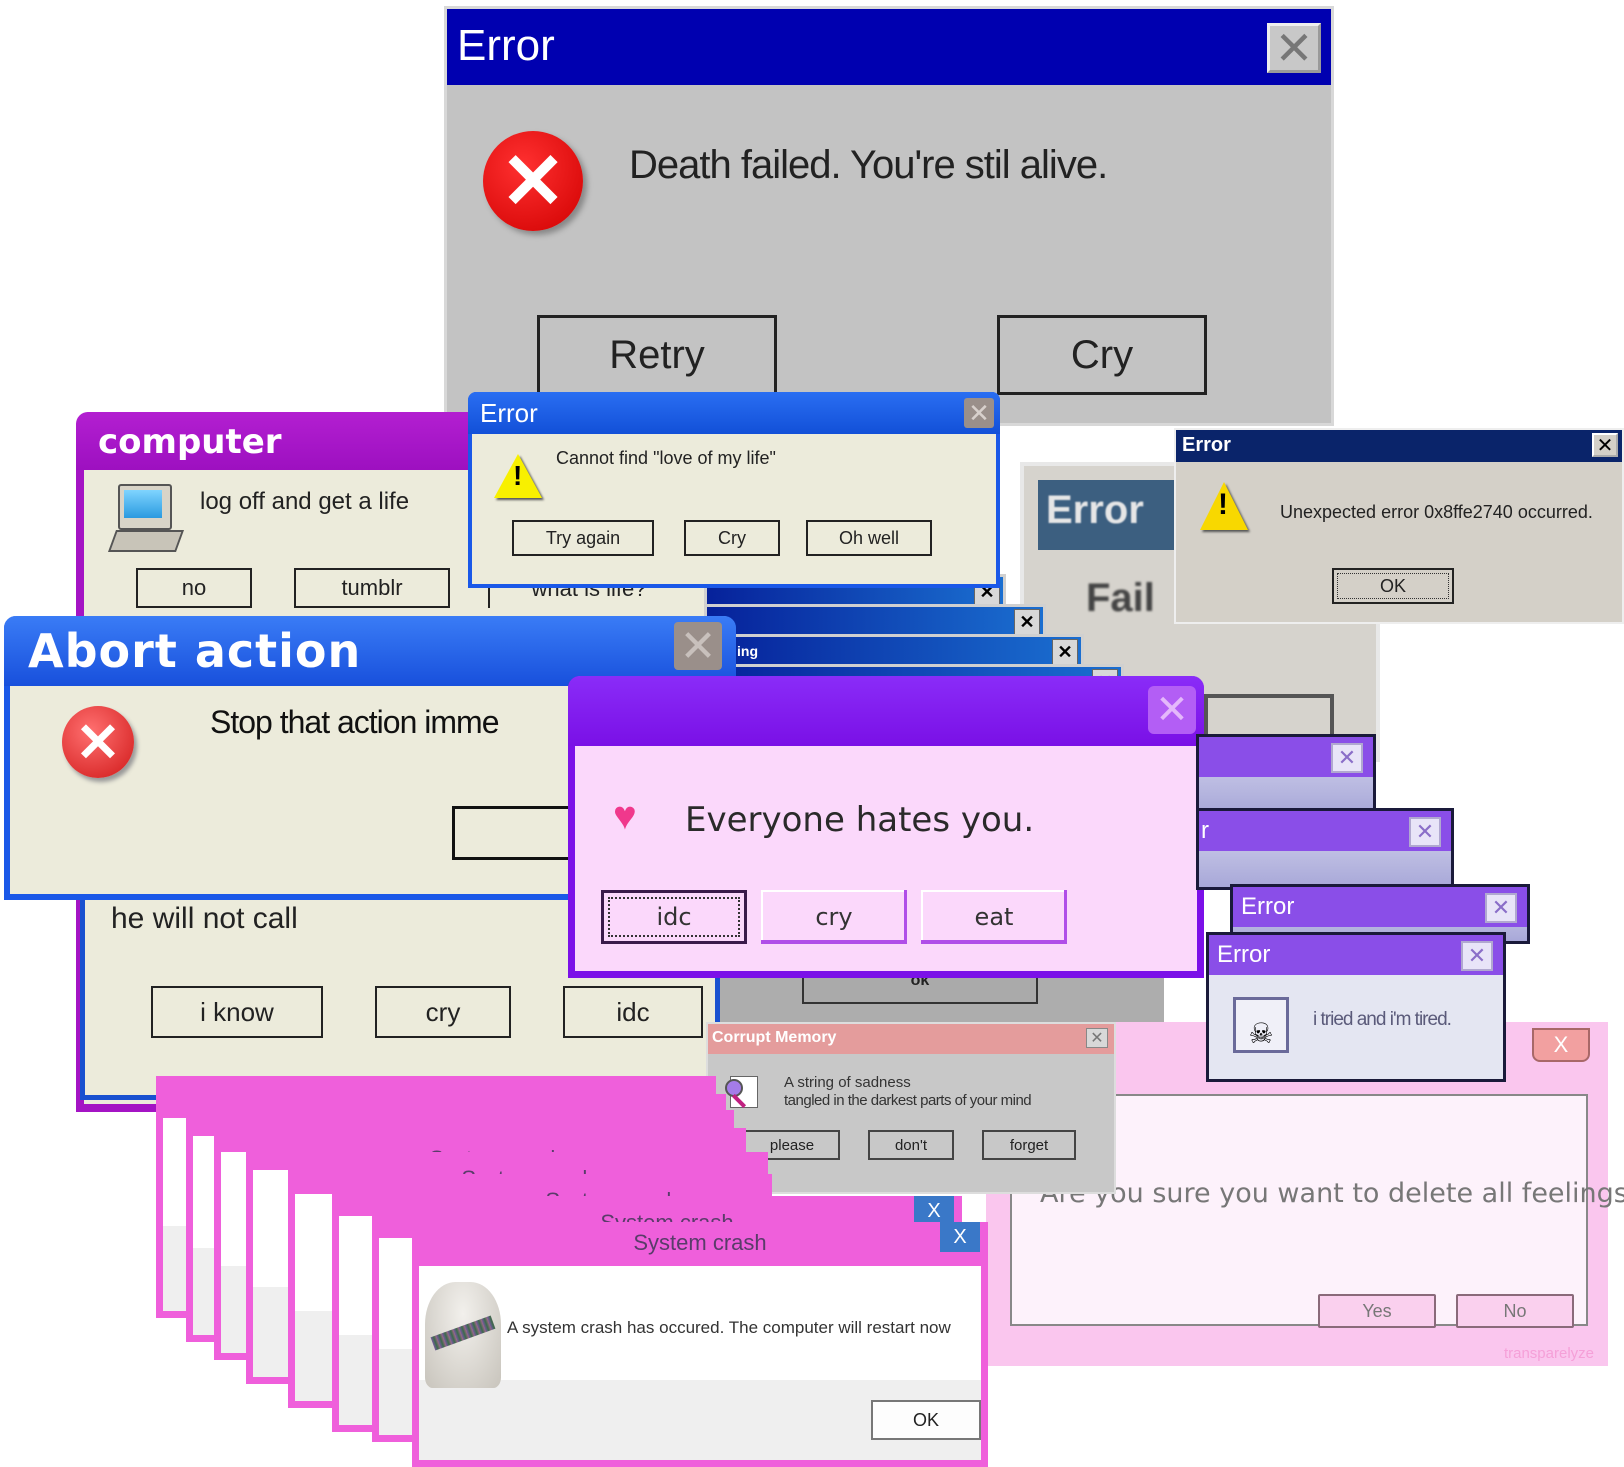 The width and height of the screenshot is (1624, 1467). What do you see at coordinates (1382, 1019) in the screenshot?
I see `dialog-message: i tried and i'm tired.` at bounding box center [1382, 1019].